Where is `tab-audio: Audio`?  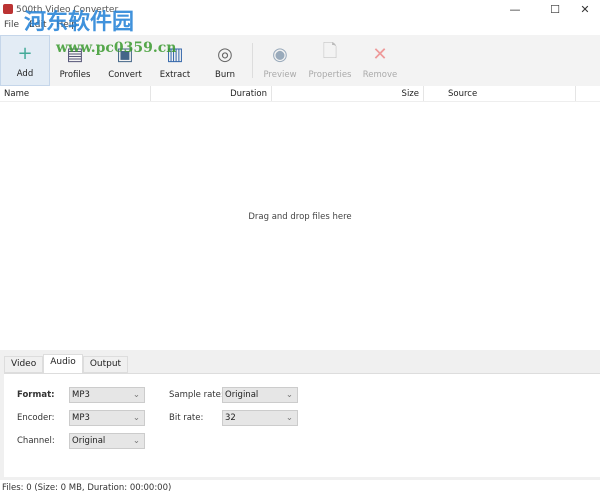 tab-audio: Audio is located at coordinates (63, 363).